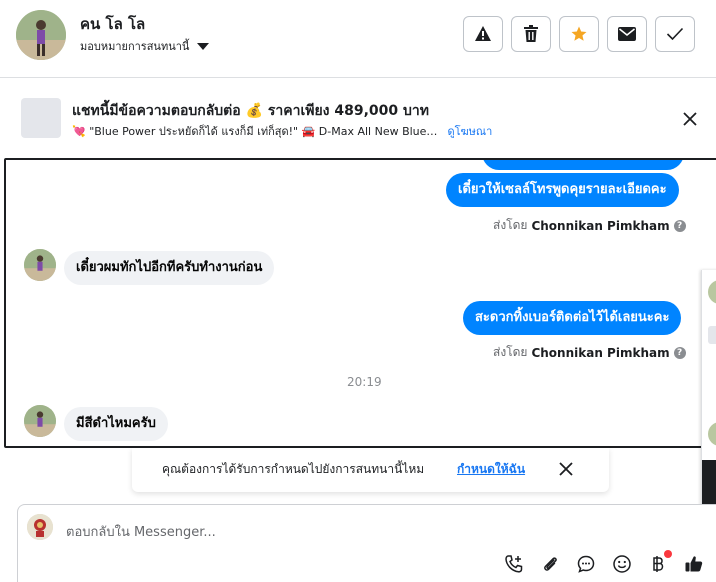  Describe the element at coordinates (562, 190) in the screenshot. I see `outgoing-message: เดี๋ยวให้เซลล์โทรพูดคุยรายละเอียดคะ` at that location.